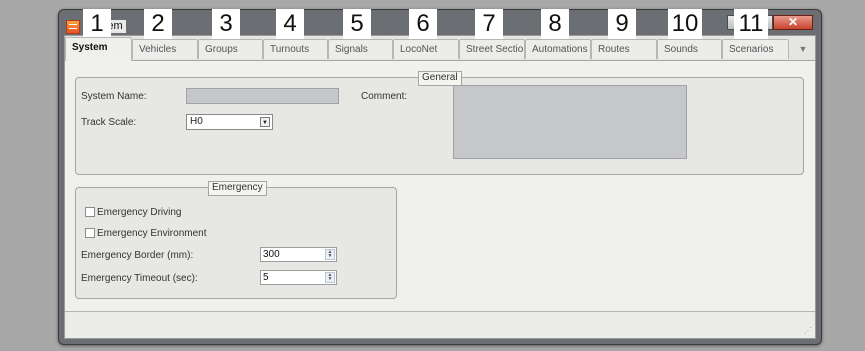  I want to click on system-name-label: System Name:, so click(114, 96).